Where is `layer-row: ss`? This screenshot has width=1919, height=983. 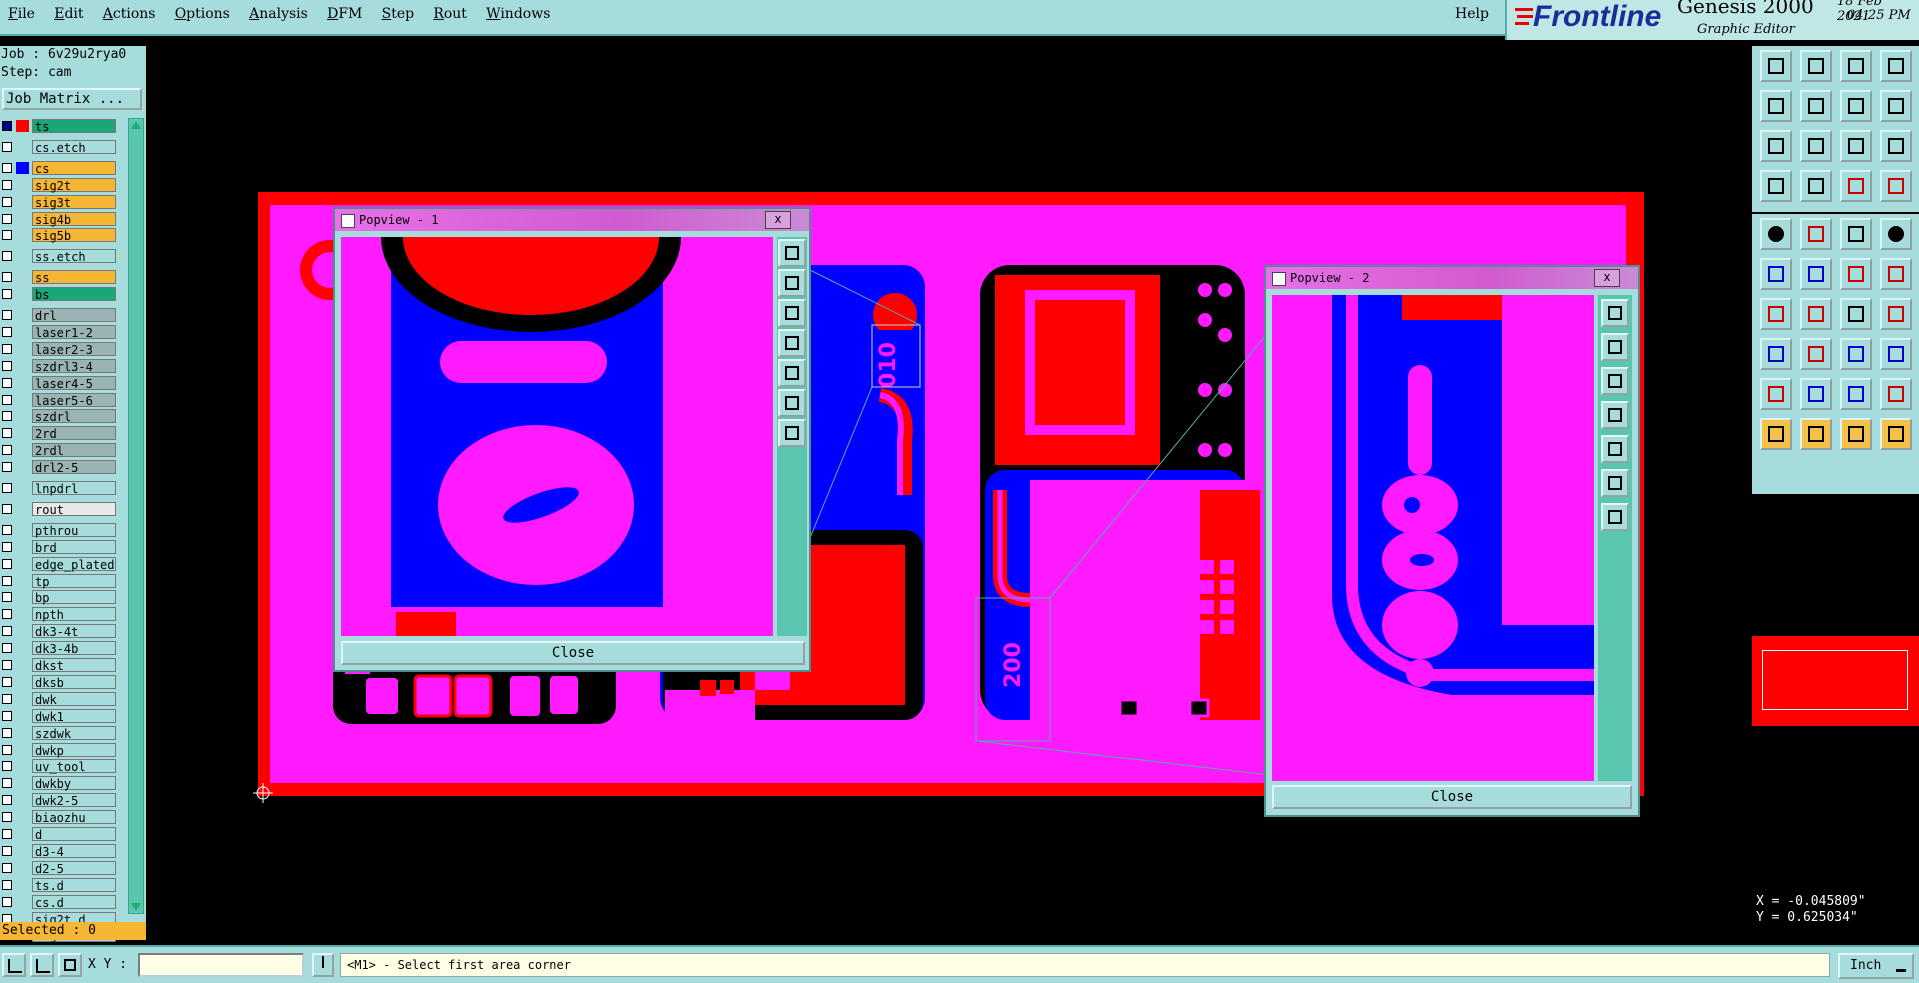 layer-row: ss is located at coordinates (60, 277).